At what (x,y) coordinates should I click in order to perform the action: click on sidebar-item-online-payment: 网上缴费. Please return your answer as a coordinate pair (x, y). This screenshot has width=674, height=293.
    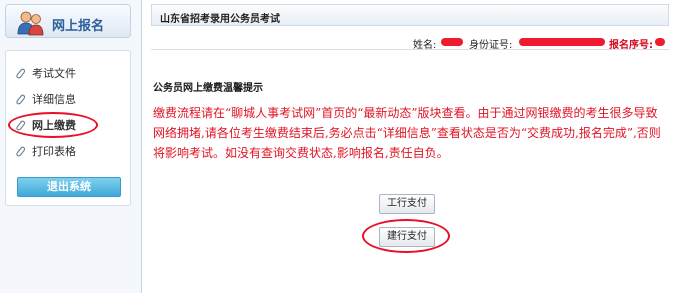
    Looking at the image, I should click on (45, 125).